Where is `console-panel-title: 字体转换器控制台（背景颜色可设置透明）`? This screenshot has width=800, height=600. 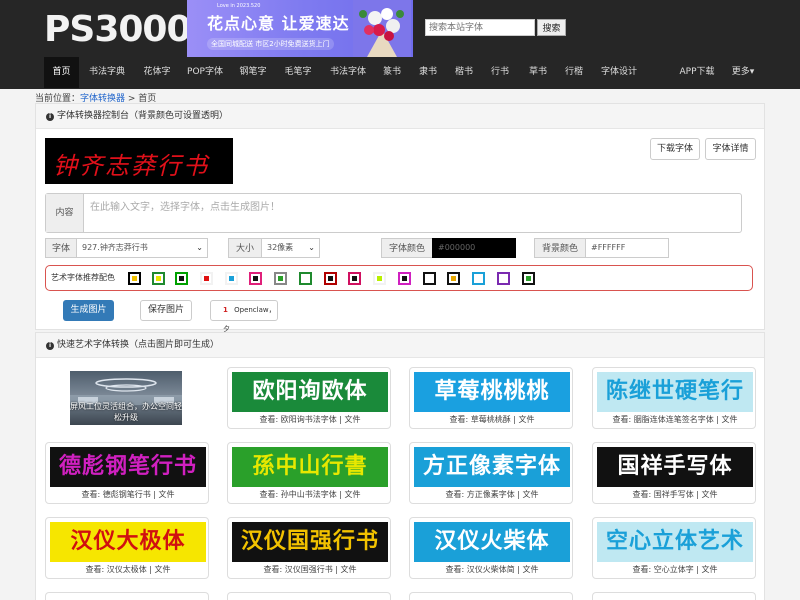 console-panel-title: 字体转换器控制台（背景颜色可设置透明） is located at coordinates (143, 116).